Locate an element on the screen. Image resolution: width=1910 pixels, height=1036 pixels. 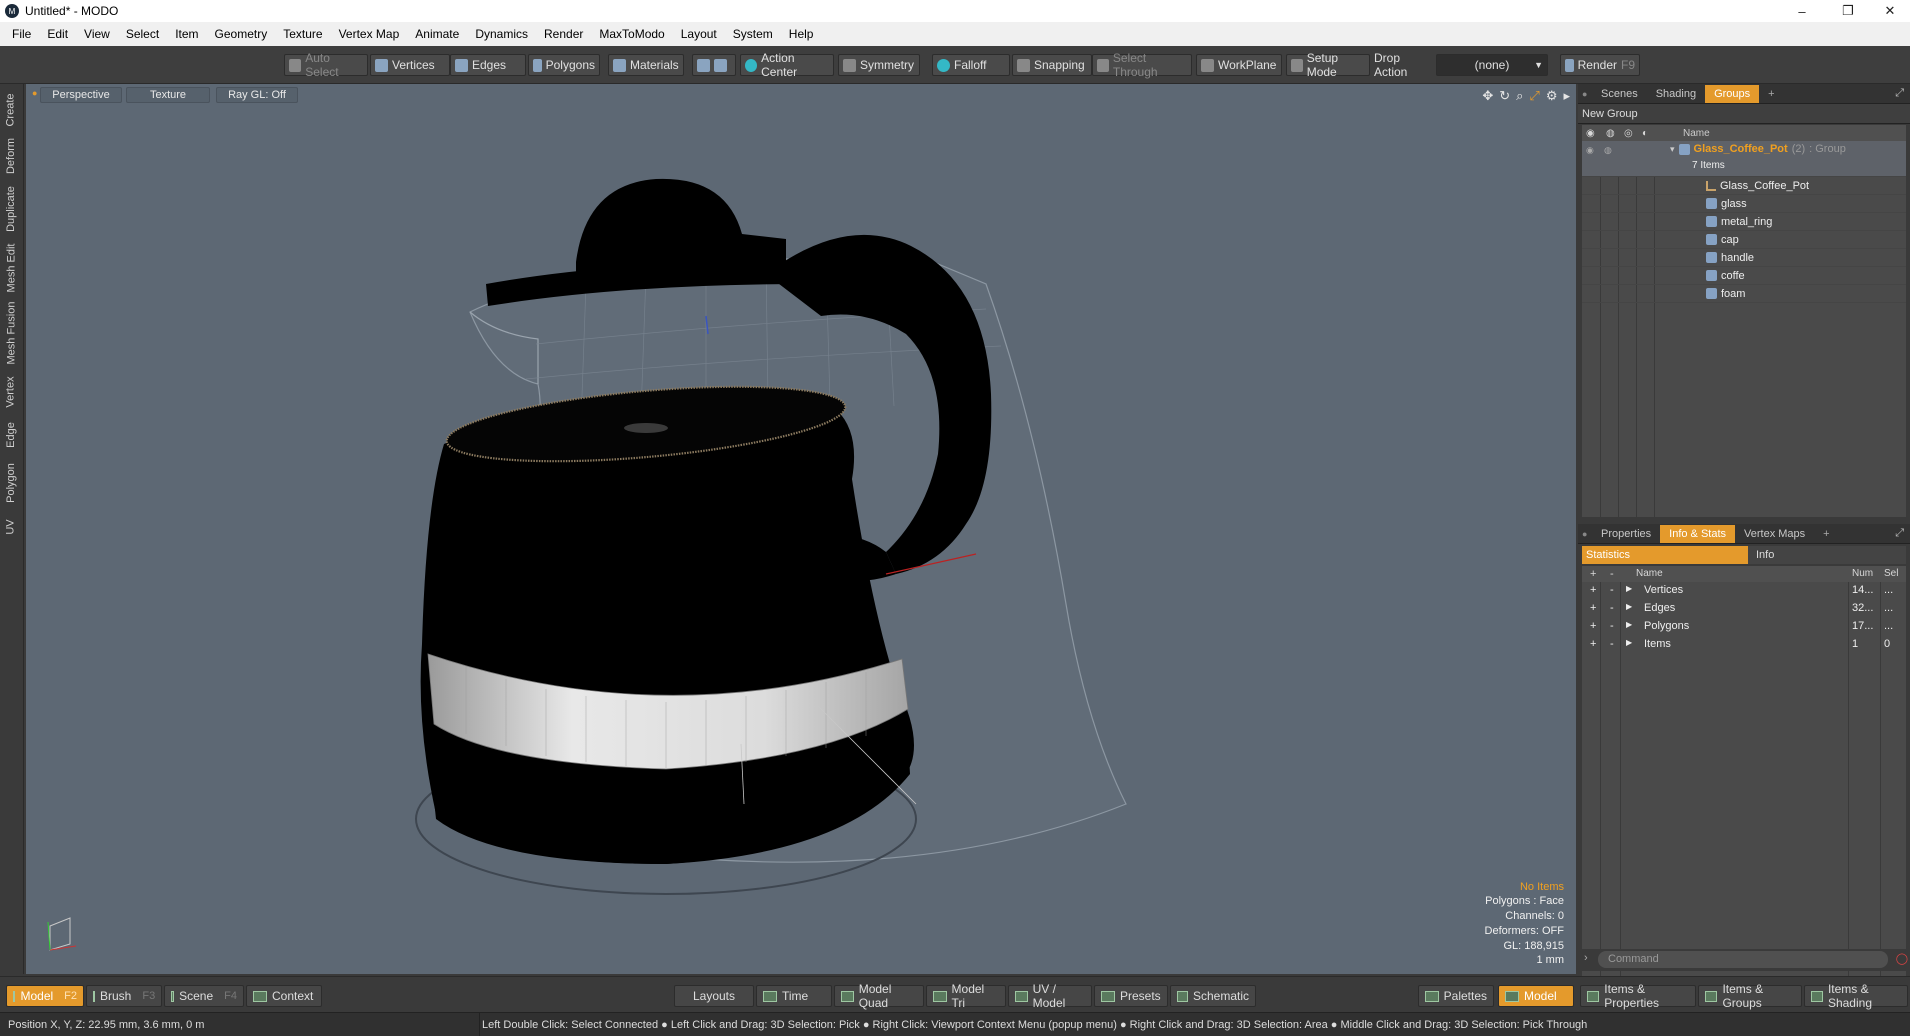
menu-animate: Animate is located at coordinates (437, 34).